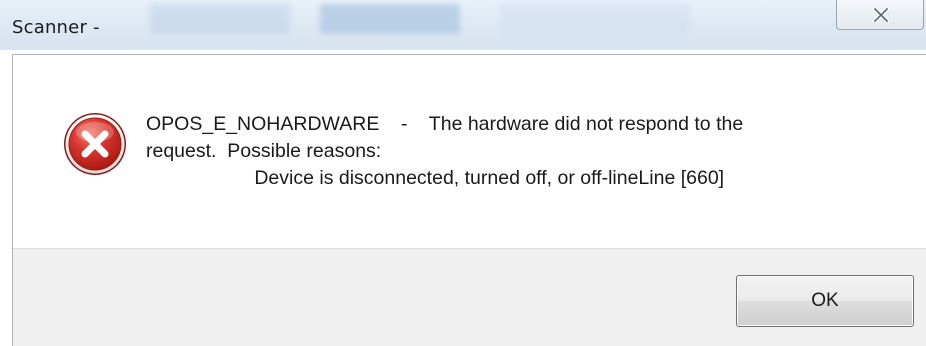 The height and width of the screenshot is (346, 926). What do you see at coordinates (825, 301) in the screenshot?
I see `ok-button: OK` at bounding box center [825, 301].